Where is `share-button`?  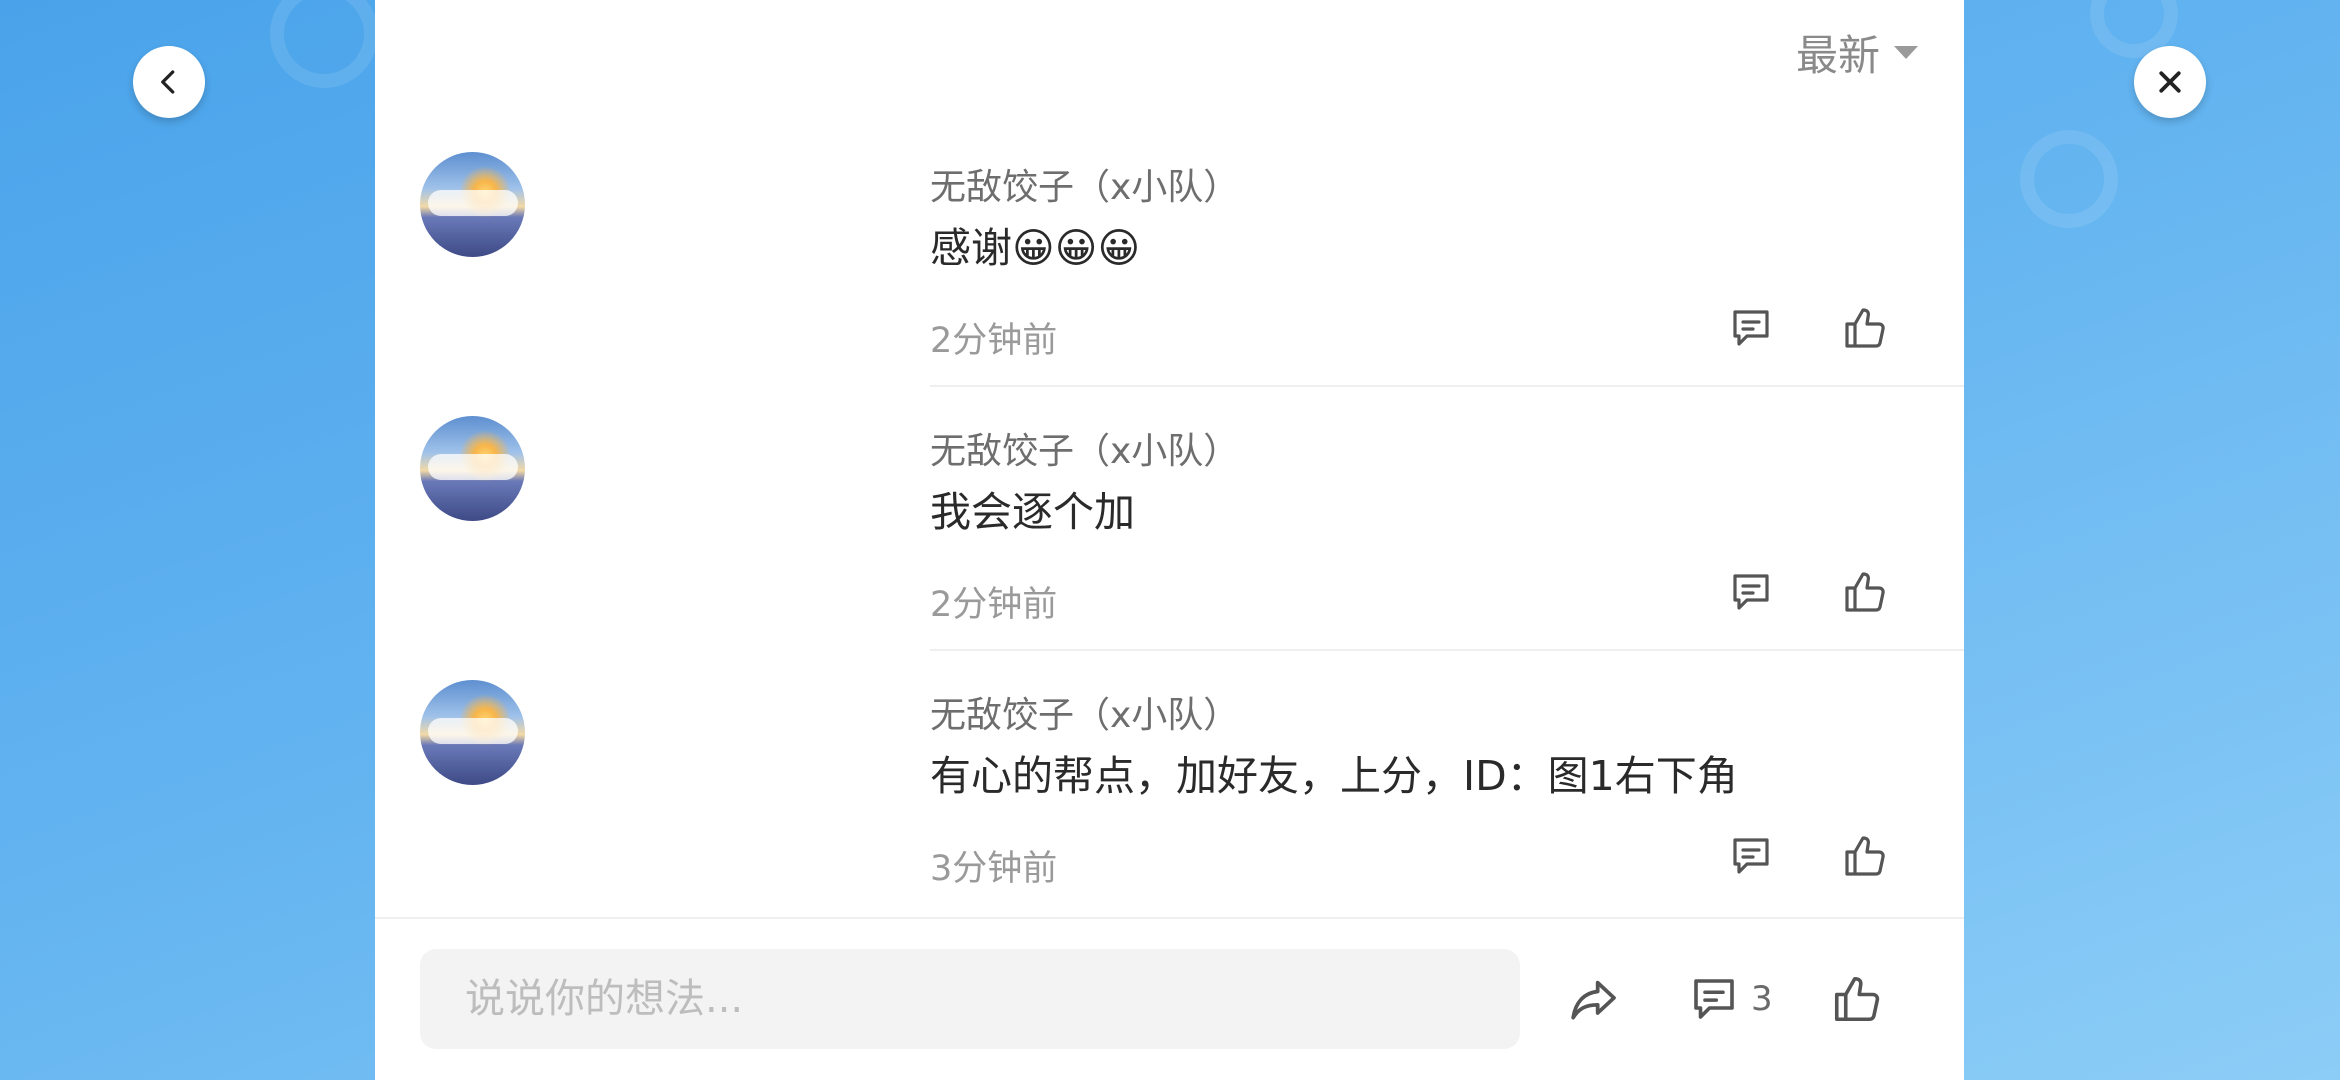 share-button is located at coordinates (1593, 999).